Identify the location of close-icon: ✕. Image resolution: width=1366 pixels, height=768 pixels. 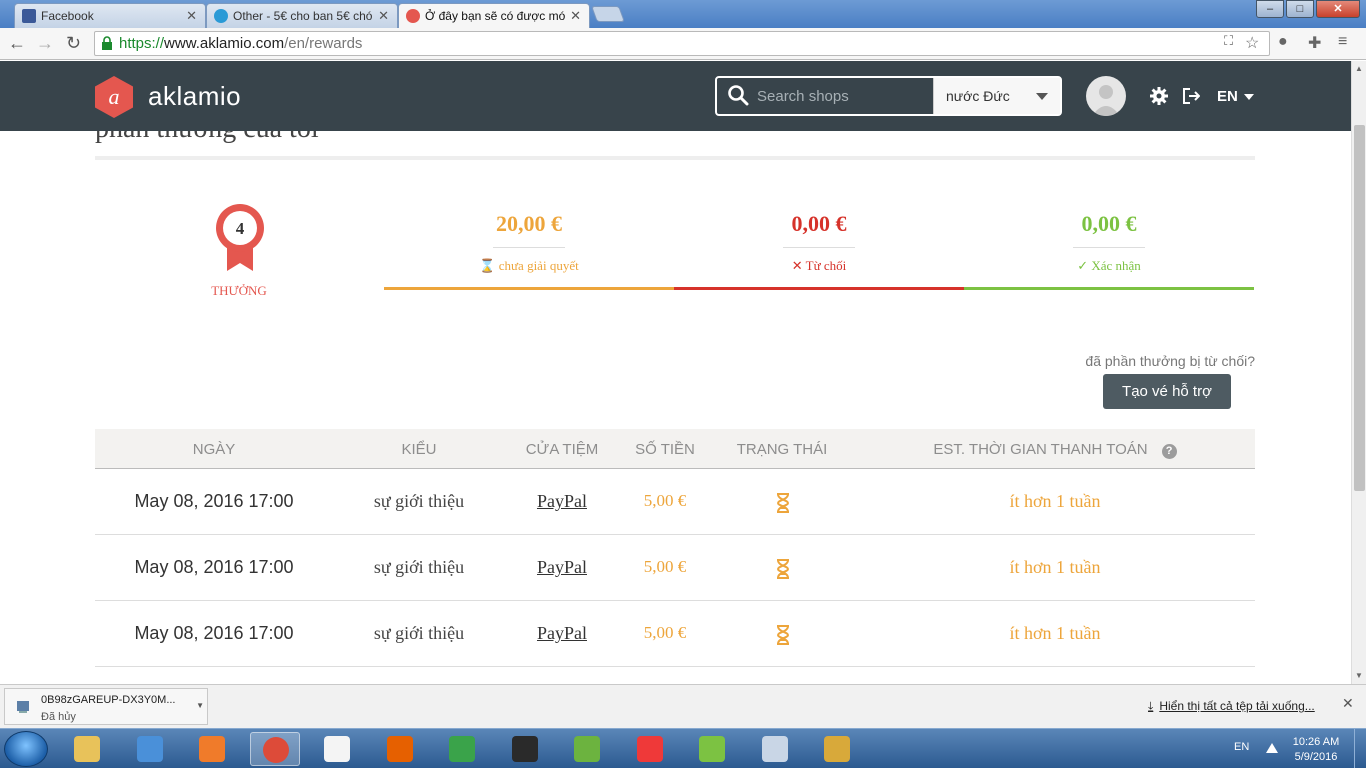
(1348, 703).